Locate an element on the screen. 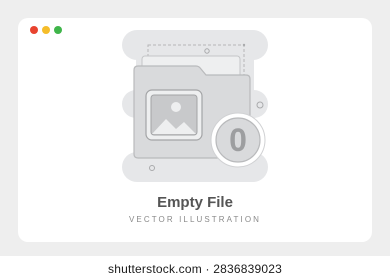 The height and width of the screenshot is (280, 390). badge-count-text: 0 is located at coordinates (238, 140).